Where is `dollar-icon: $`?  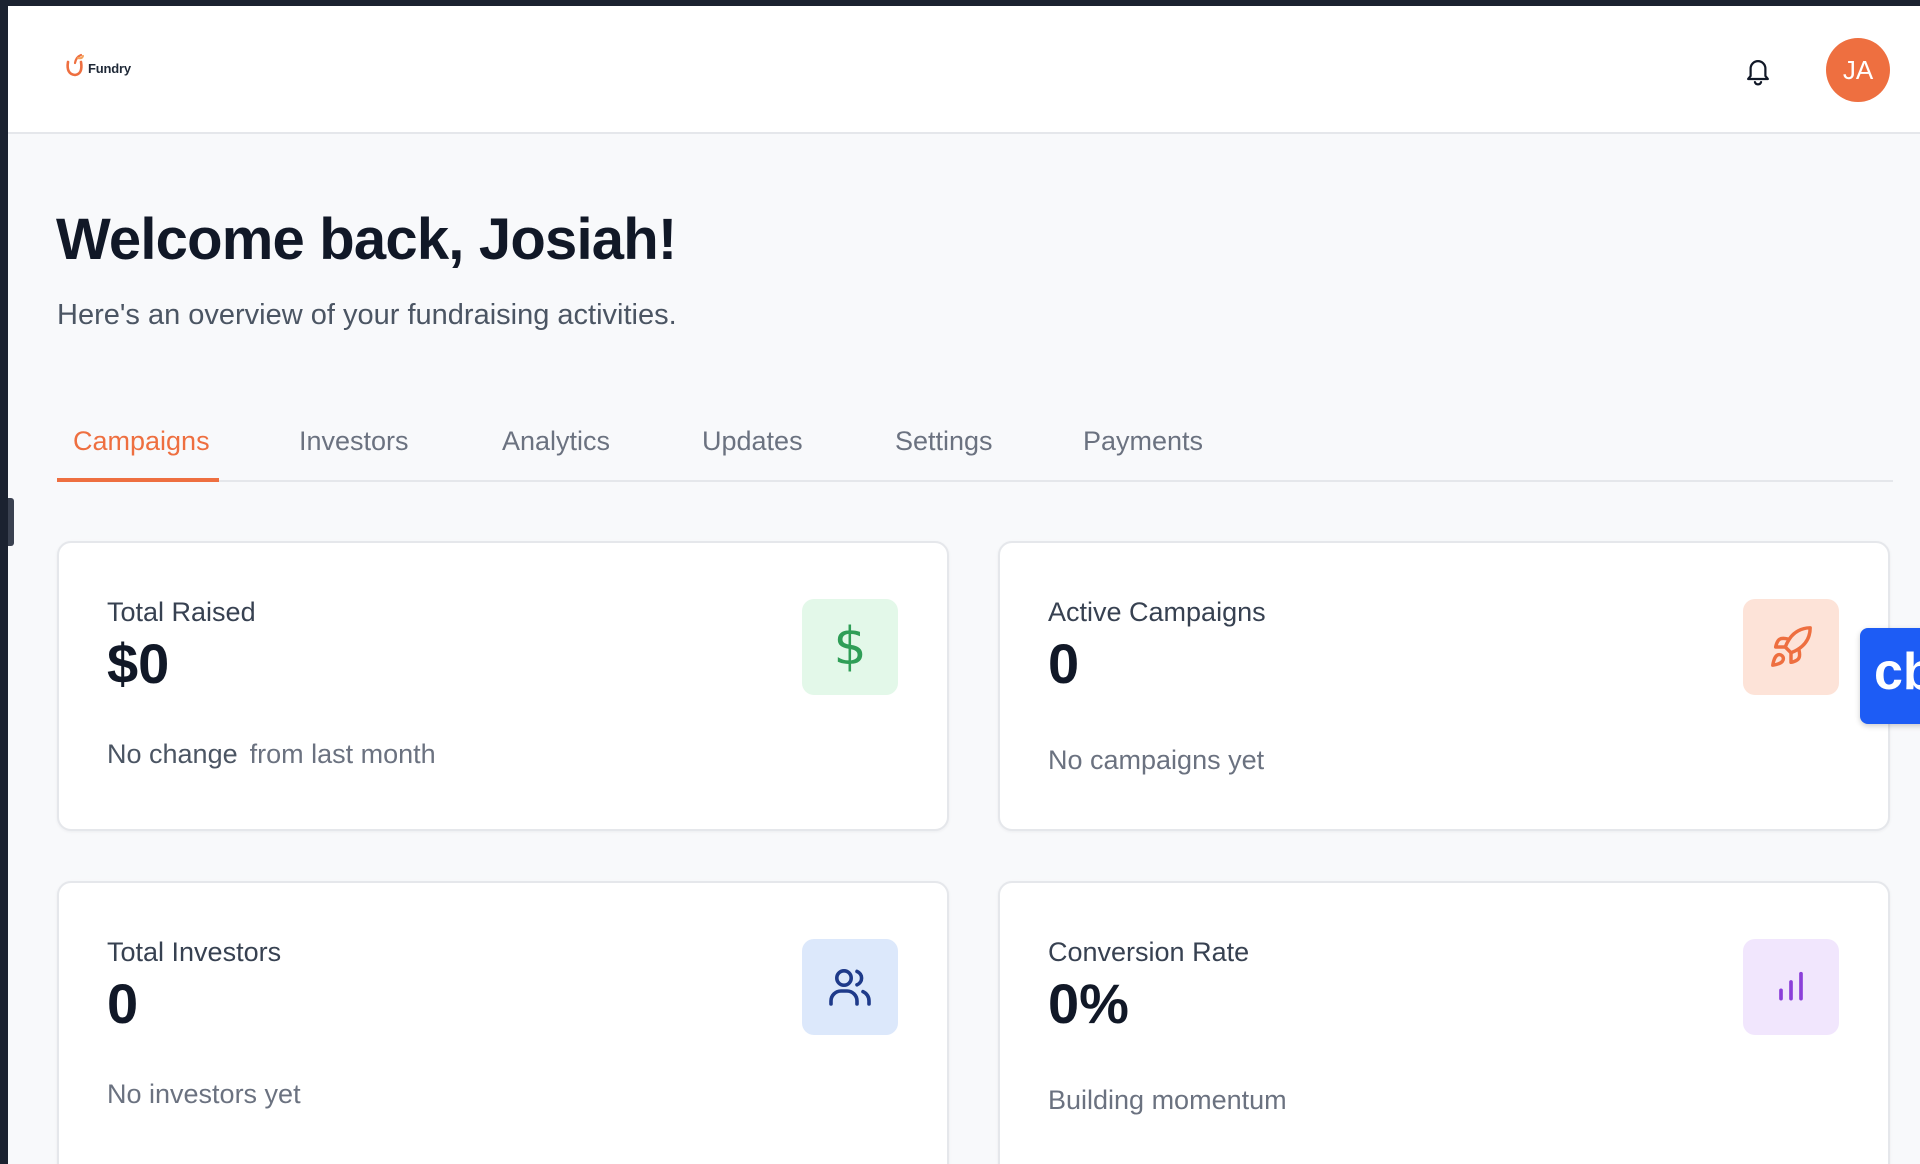 dollar-icon: $ is located at coordinates (850, 647).